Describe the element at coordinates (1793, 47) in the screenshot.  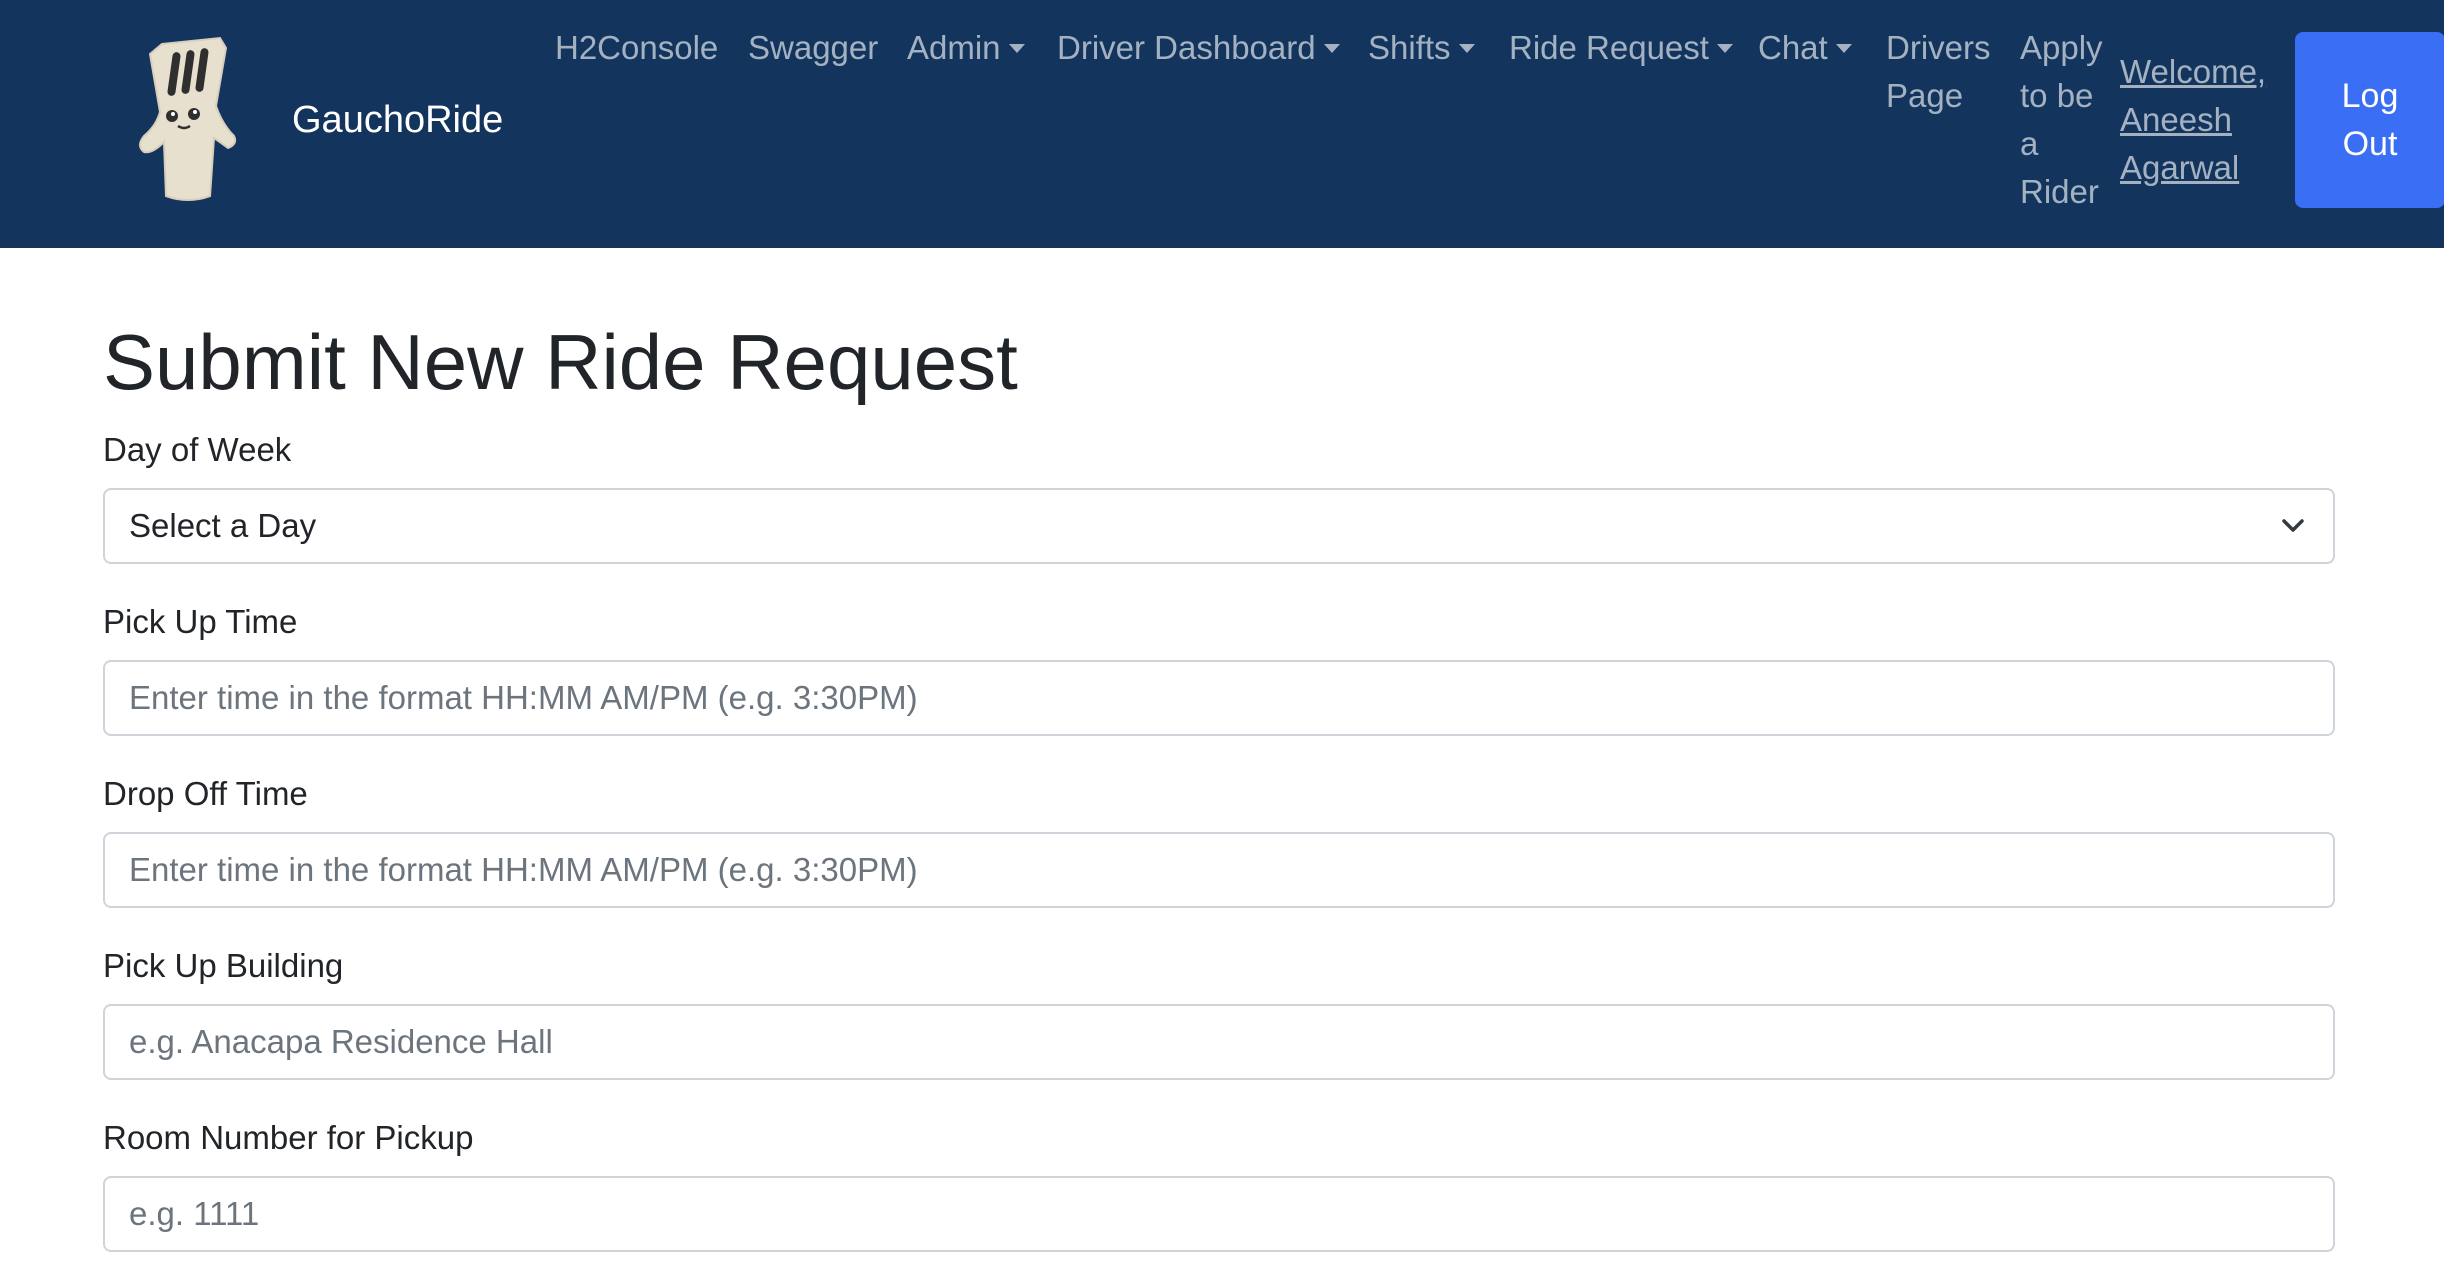
I see `nav-chat-label: Chat` at that location.